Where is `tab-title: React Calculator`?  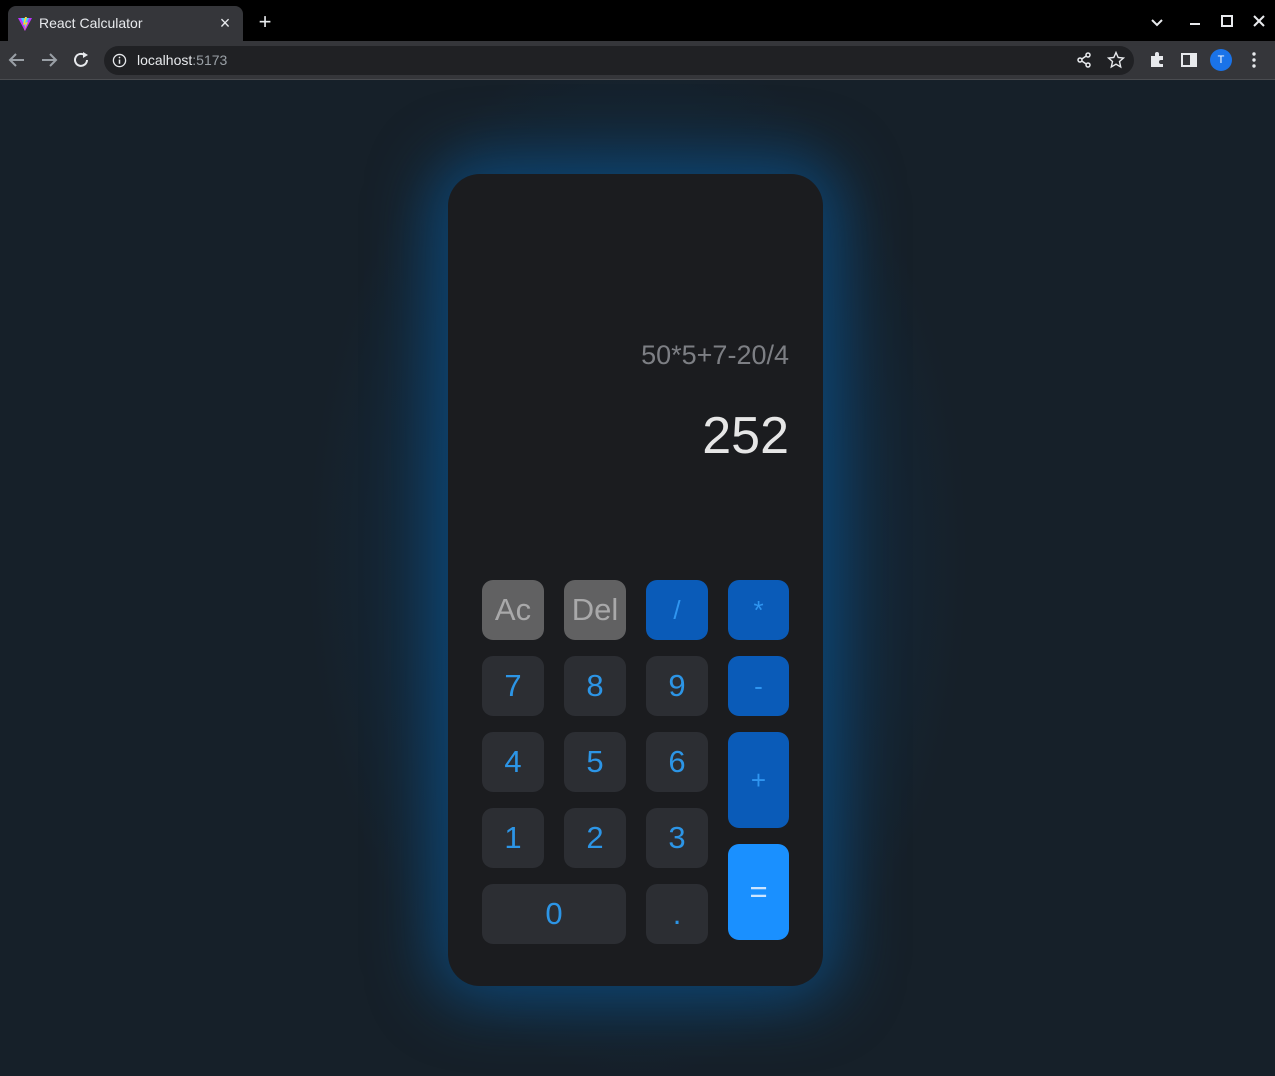 tab-title: React Calculator is located at coordinates (91, 23).